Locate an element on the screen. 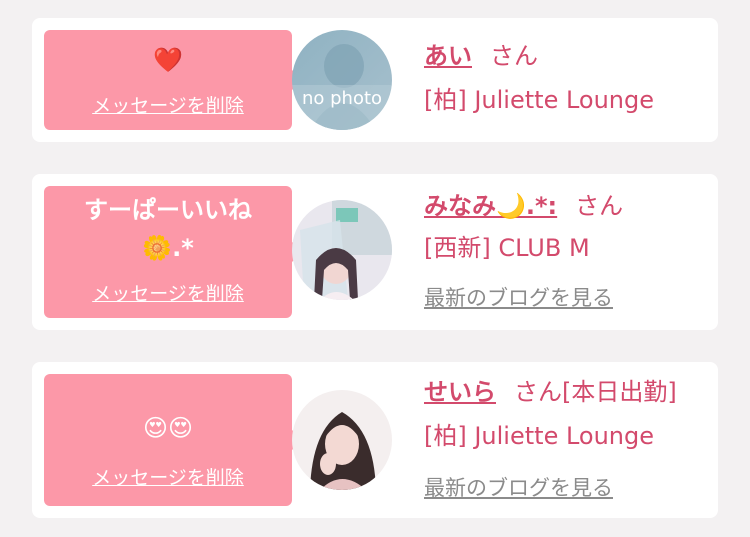 The height and width of the screenshot is (537, 750). message-text-line1: すーぱーいいね is located at coordinates (168, 210).